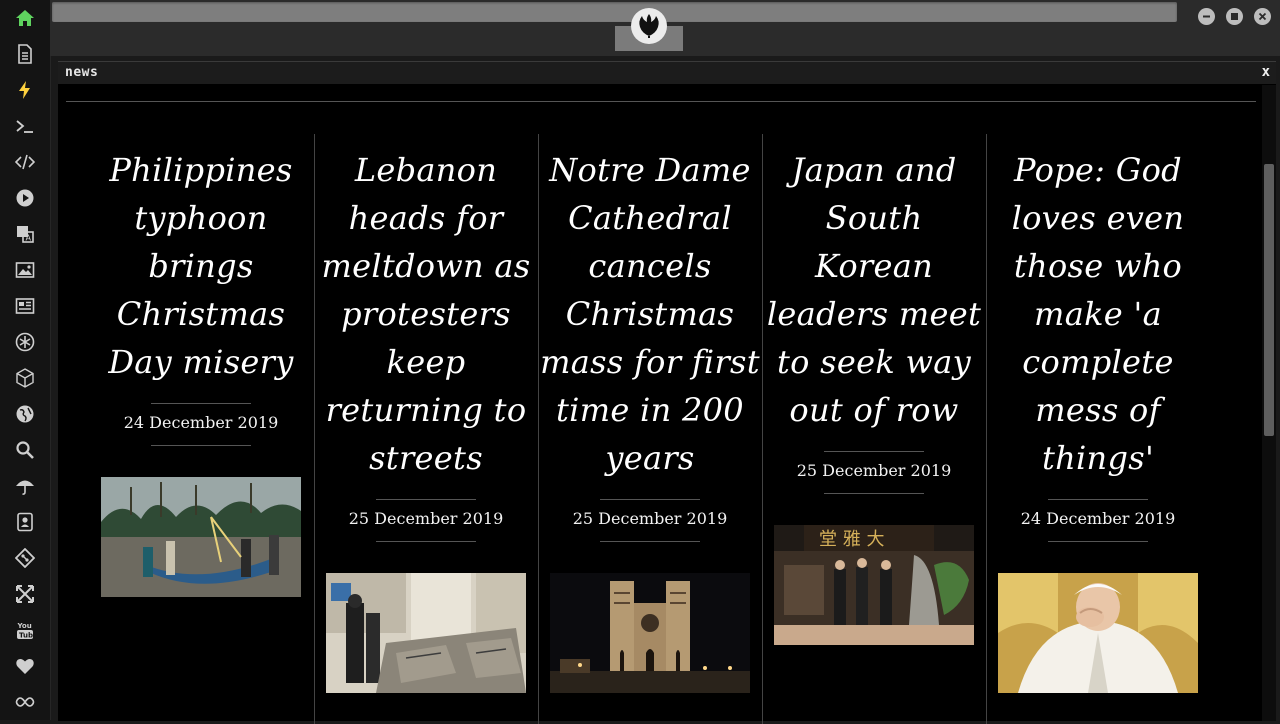 The width and height of the screenshot is (1280, 724). What do you see at coordinates (1269, 300) in the screenshot?
I see `scrollbar-thumb` at bounding box center [1269, 300].